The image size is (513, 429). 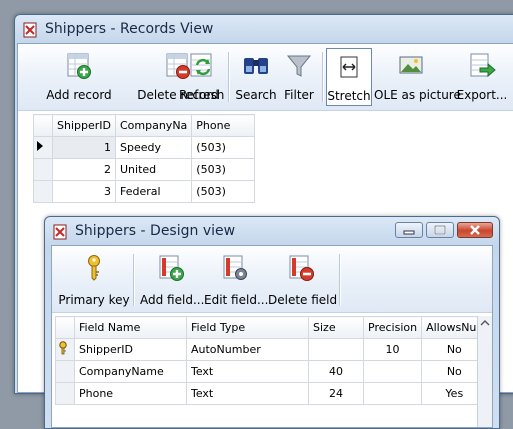 What do you see at coordinates (336, 349) in the screenshot?
I see `cell-size` at bounding box center [336, 349].